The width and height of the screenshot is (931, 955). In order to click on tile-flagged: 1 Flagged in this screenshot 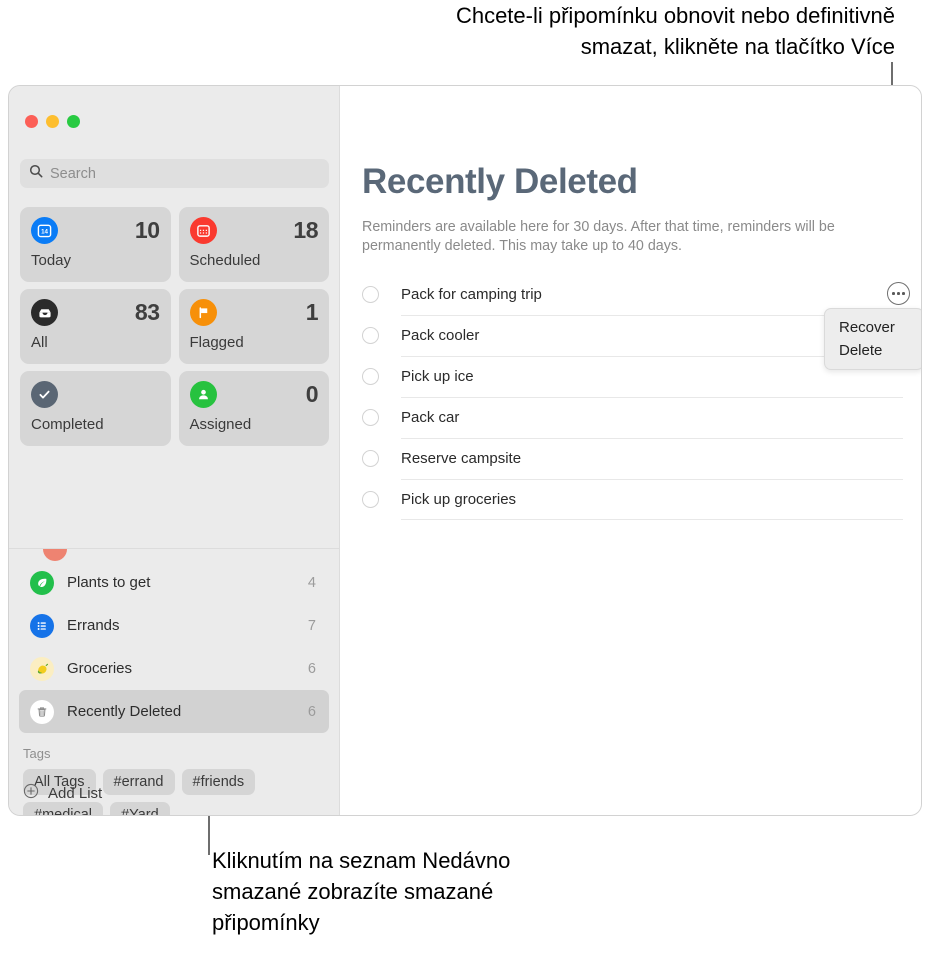, I will do `click(253, 326)`.